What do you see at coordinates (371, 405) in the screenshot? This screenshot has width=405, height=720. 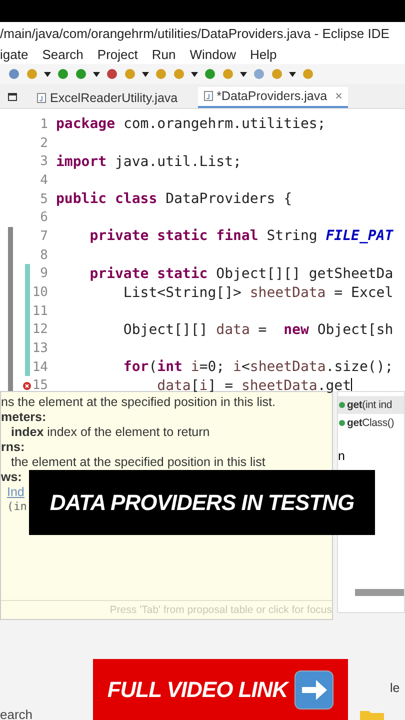 I see `proposal-item: get(int ind` at bounding box center [371, 405].